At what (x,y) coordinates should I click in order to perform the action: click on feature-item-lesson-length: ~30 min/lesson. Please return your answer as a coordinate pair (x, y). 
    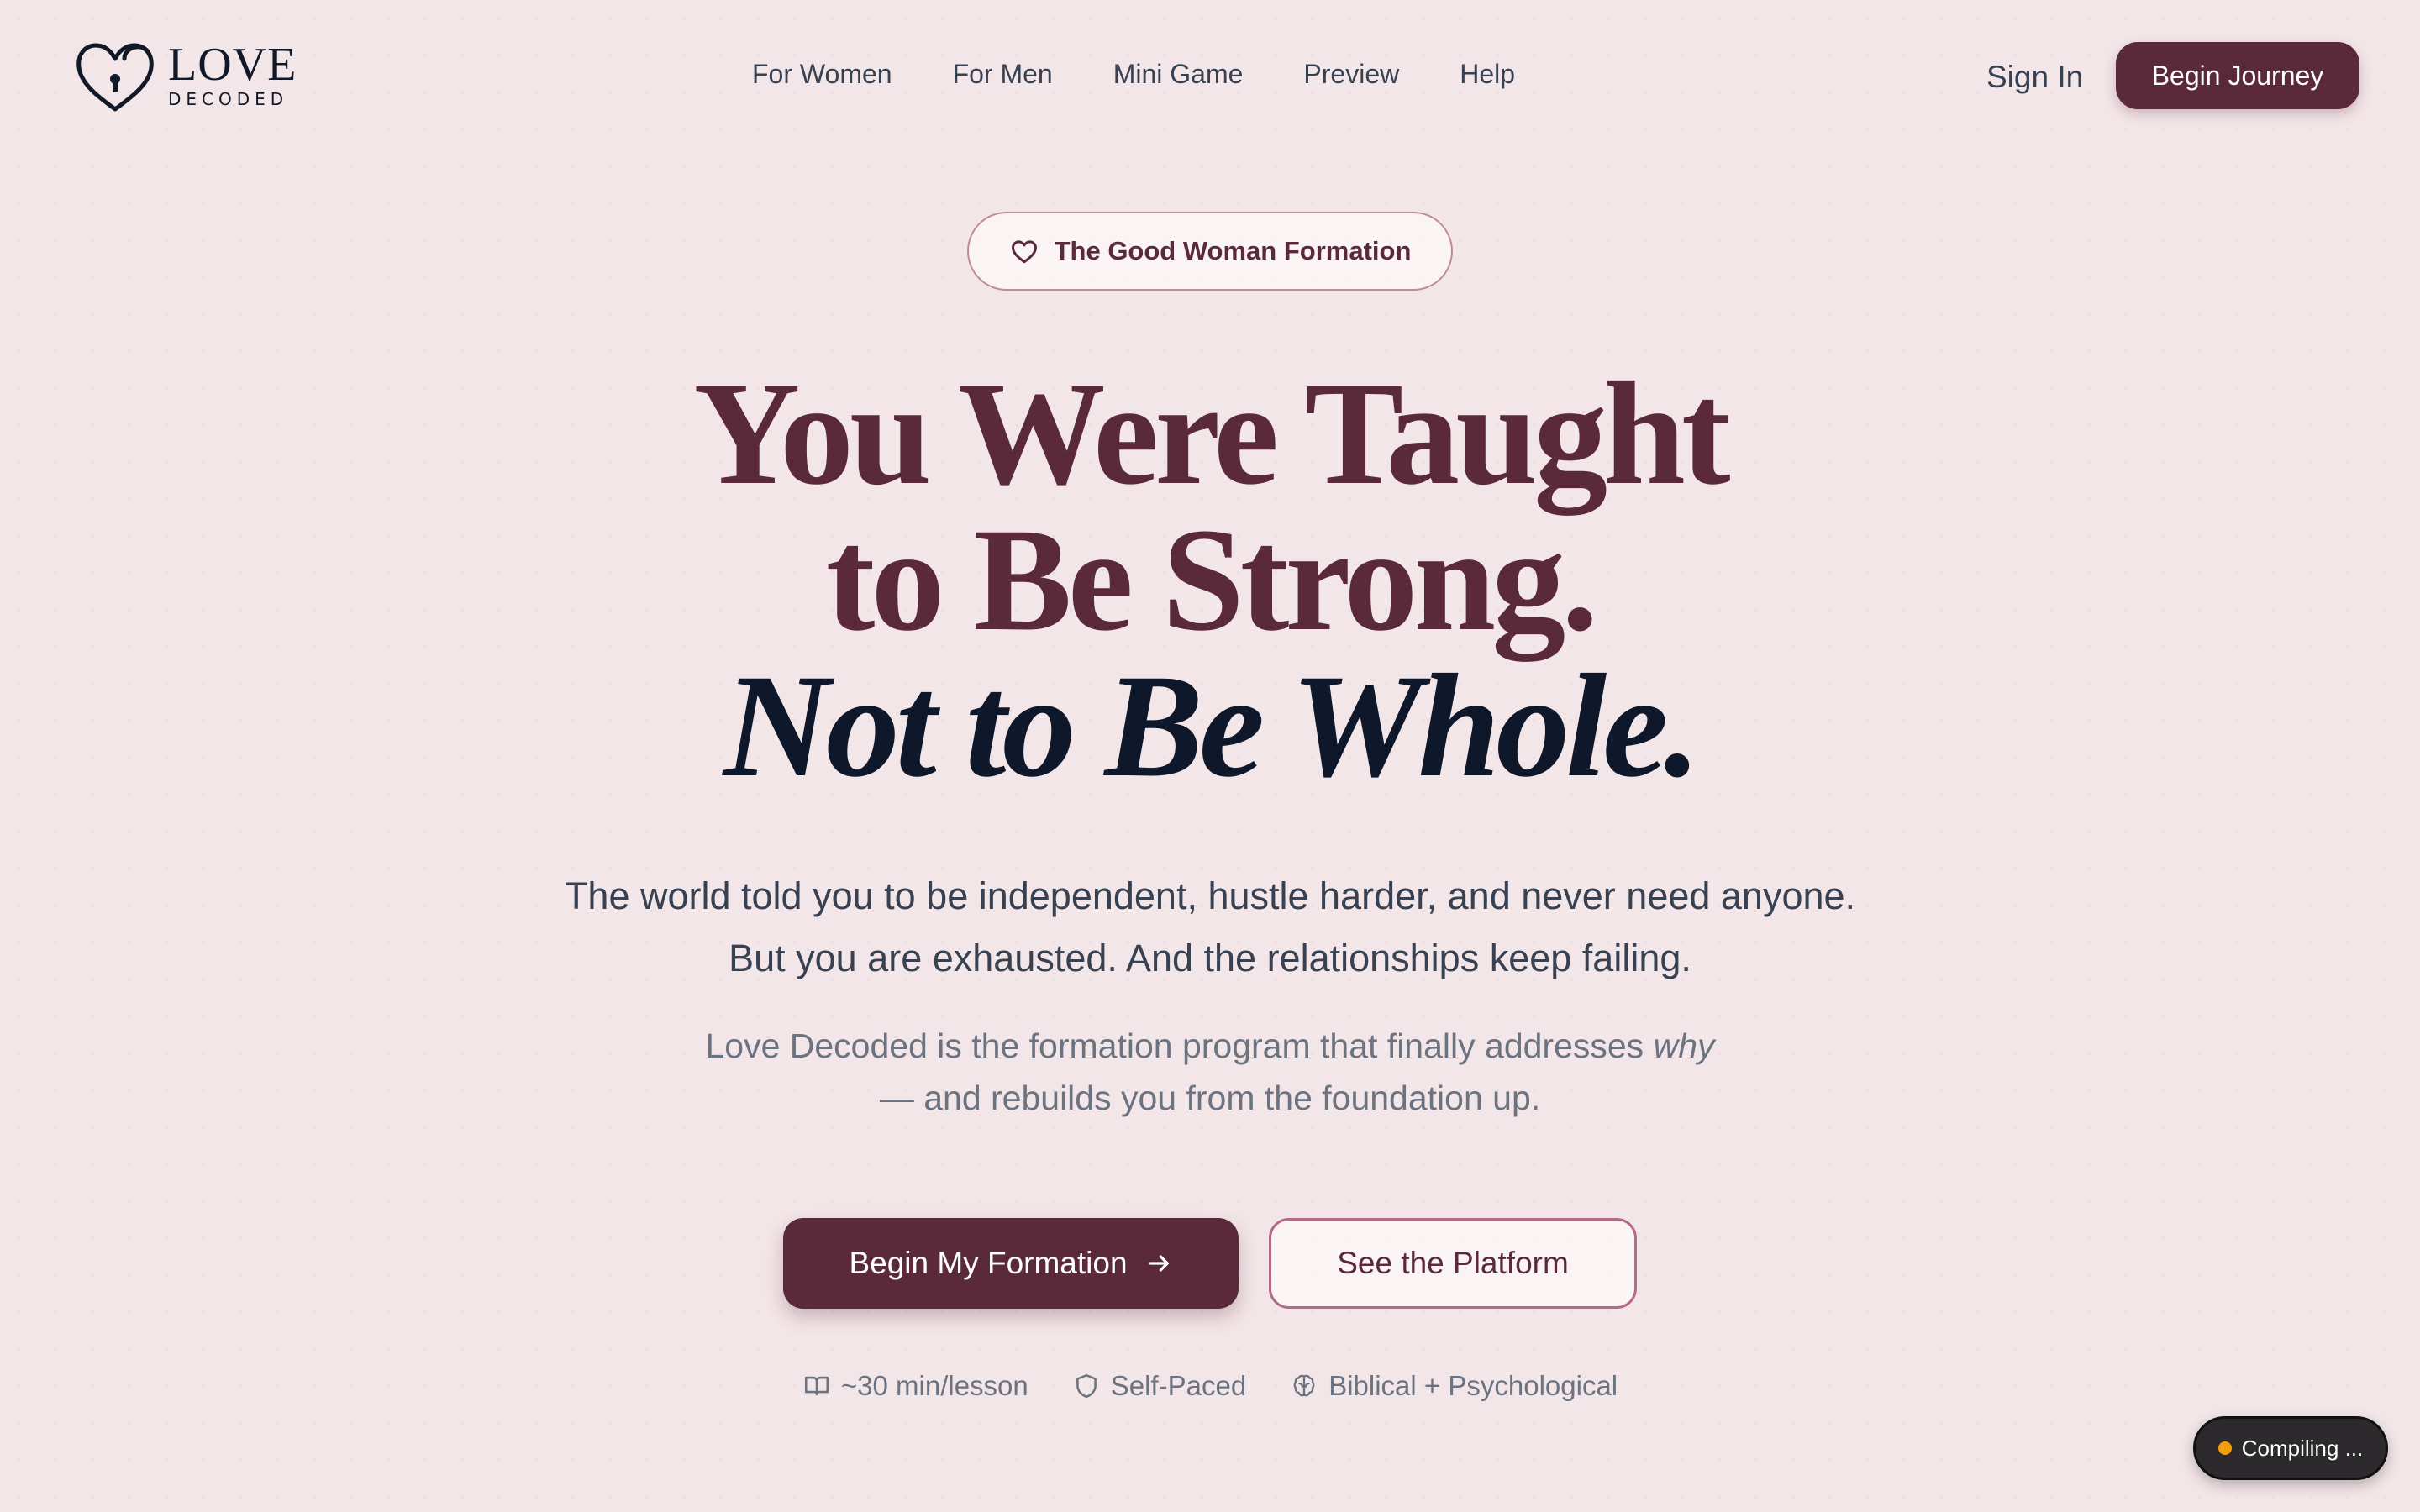
    Looking at the image, I should click on (915, 1386).